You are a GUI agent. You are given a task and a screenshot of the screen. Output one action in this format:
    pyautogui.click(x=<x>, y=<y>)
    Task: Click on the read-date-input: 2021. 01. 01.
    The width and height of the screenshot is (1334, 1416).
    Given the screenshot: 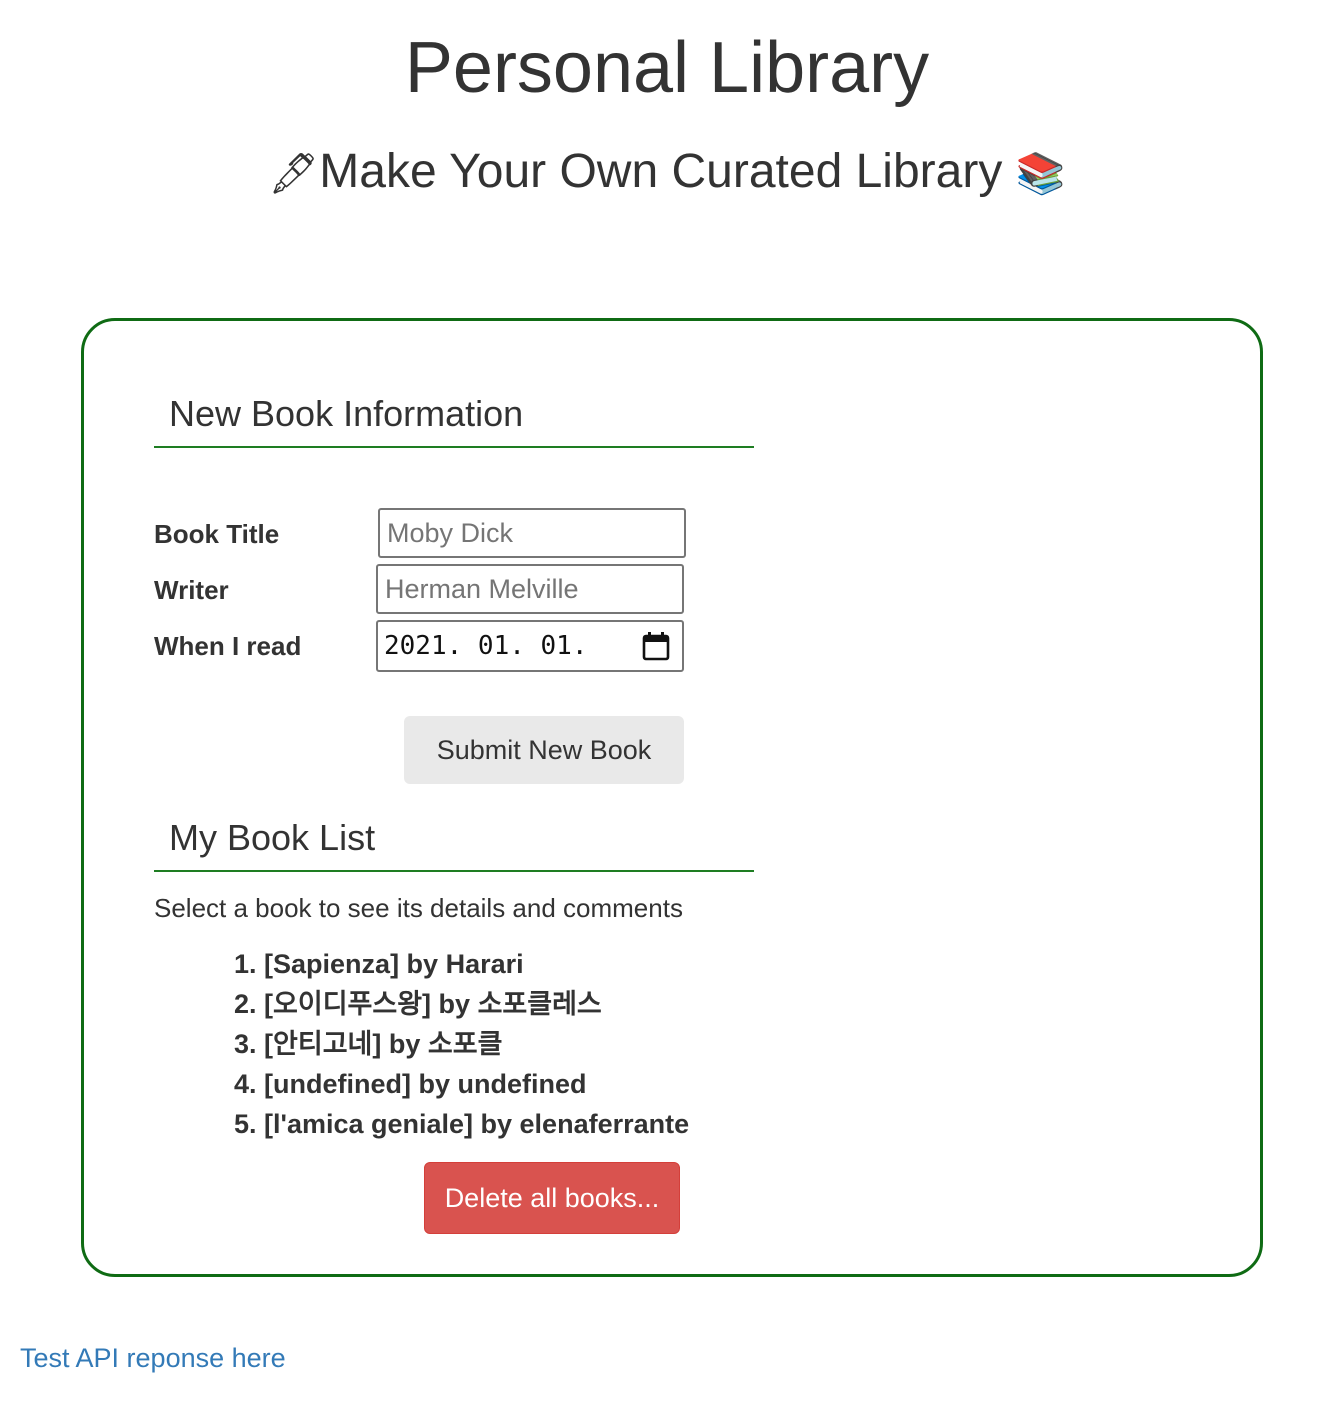 What is the action you would take?
    pyautogui.click(x=530, y=646)
    